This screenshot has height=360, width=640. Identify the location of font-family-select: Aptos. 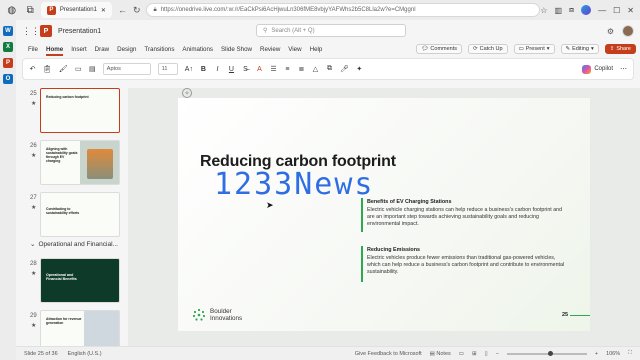
(126, 69).